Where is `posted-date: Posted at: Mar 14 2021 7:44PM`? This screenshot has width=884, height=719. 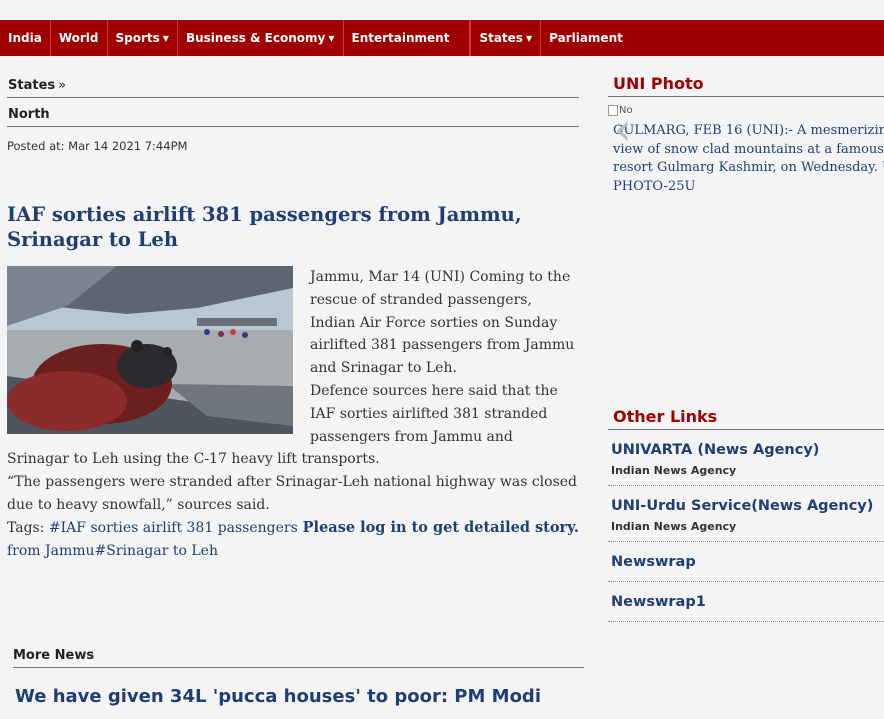 posted-date: Posted at: Mar 14 2021 7:44PM is located at coordinates (97, 146).